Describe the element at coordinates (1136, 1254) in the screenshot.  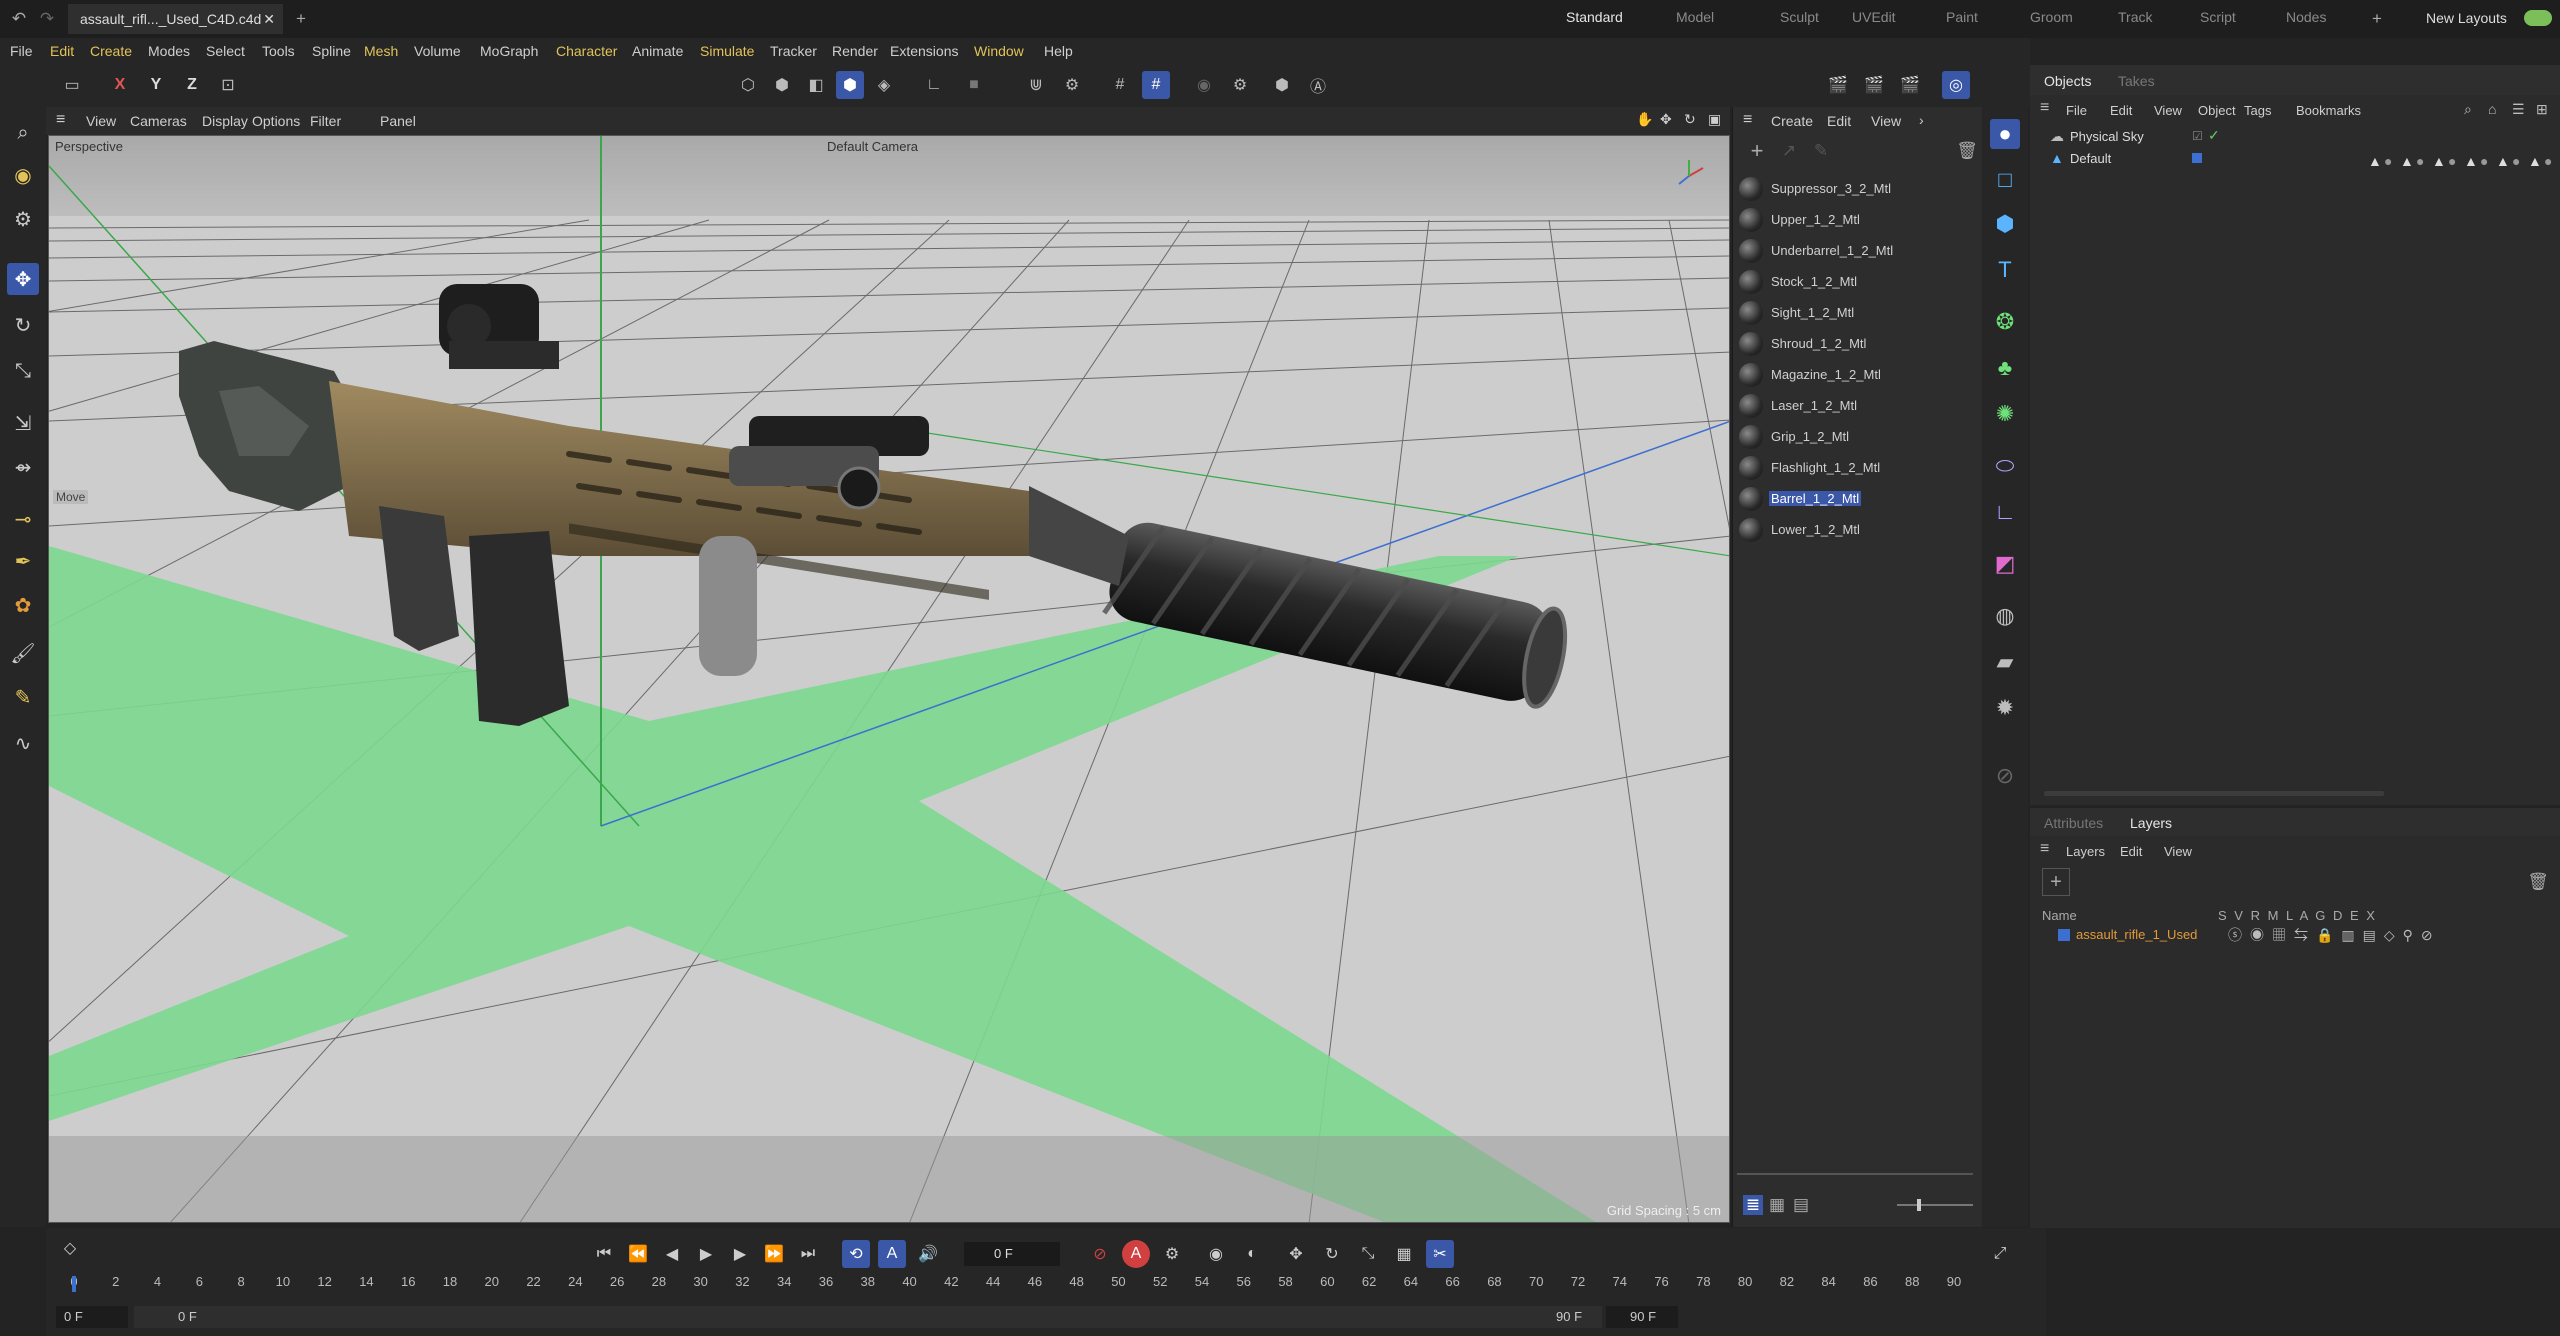
I see `record-key-icon: A` at that location.